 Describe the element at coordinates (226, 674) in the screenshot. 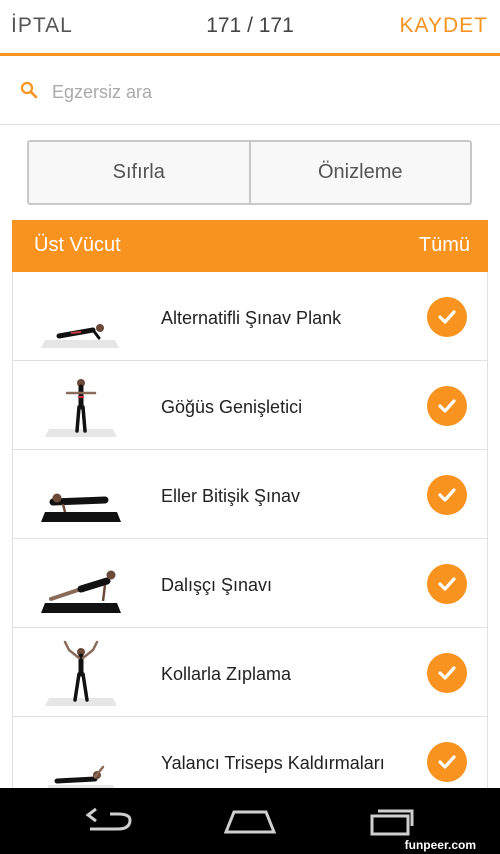

I see `exercise-name: Kollarla Zıplama` at that location.